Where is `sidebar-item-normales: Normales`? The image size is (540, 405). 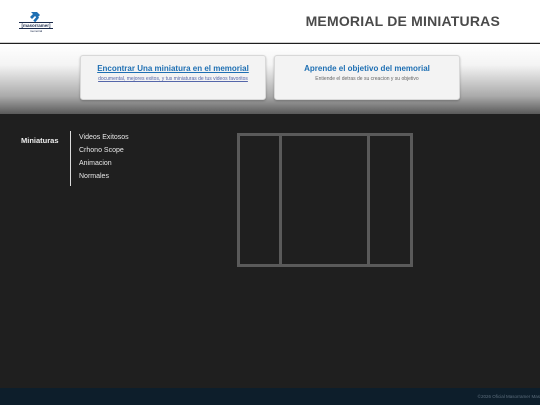
sidebar-item-normales: Normales is located at coordinates (104, 178).